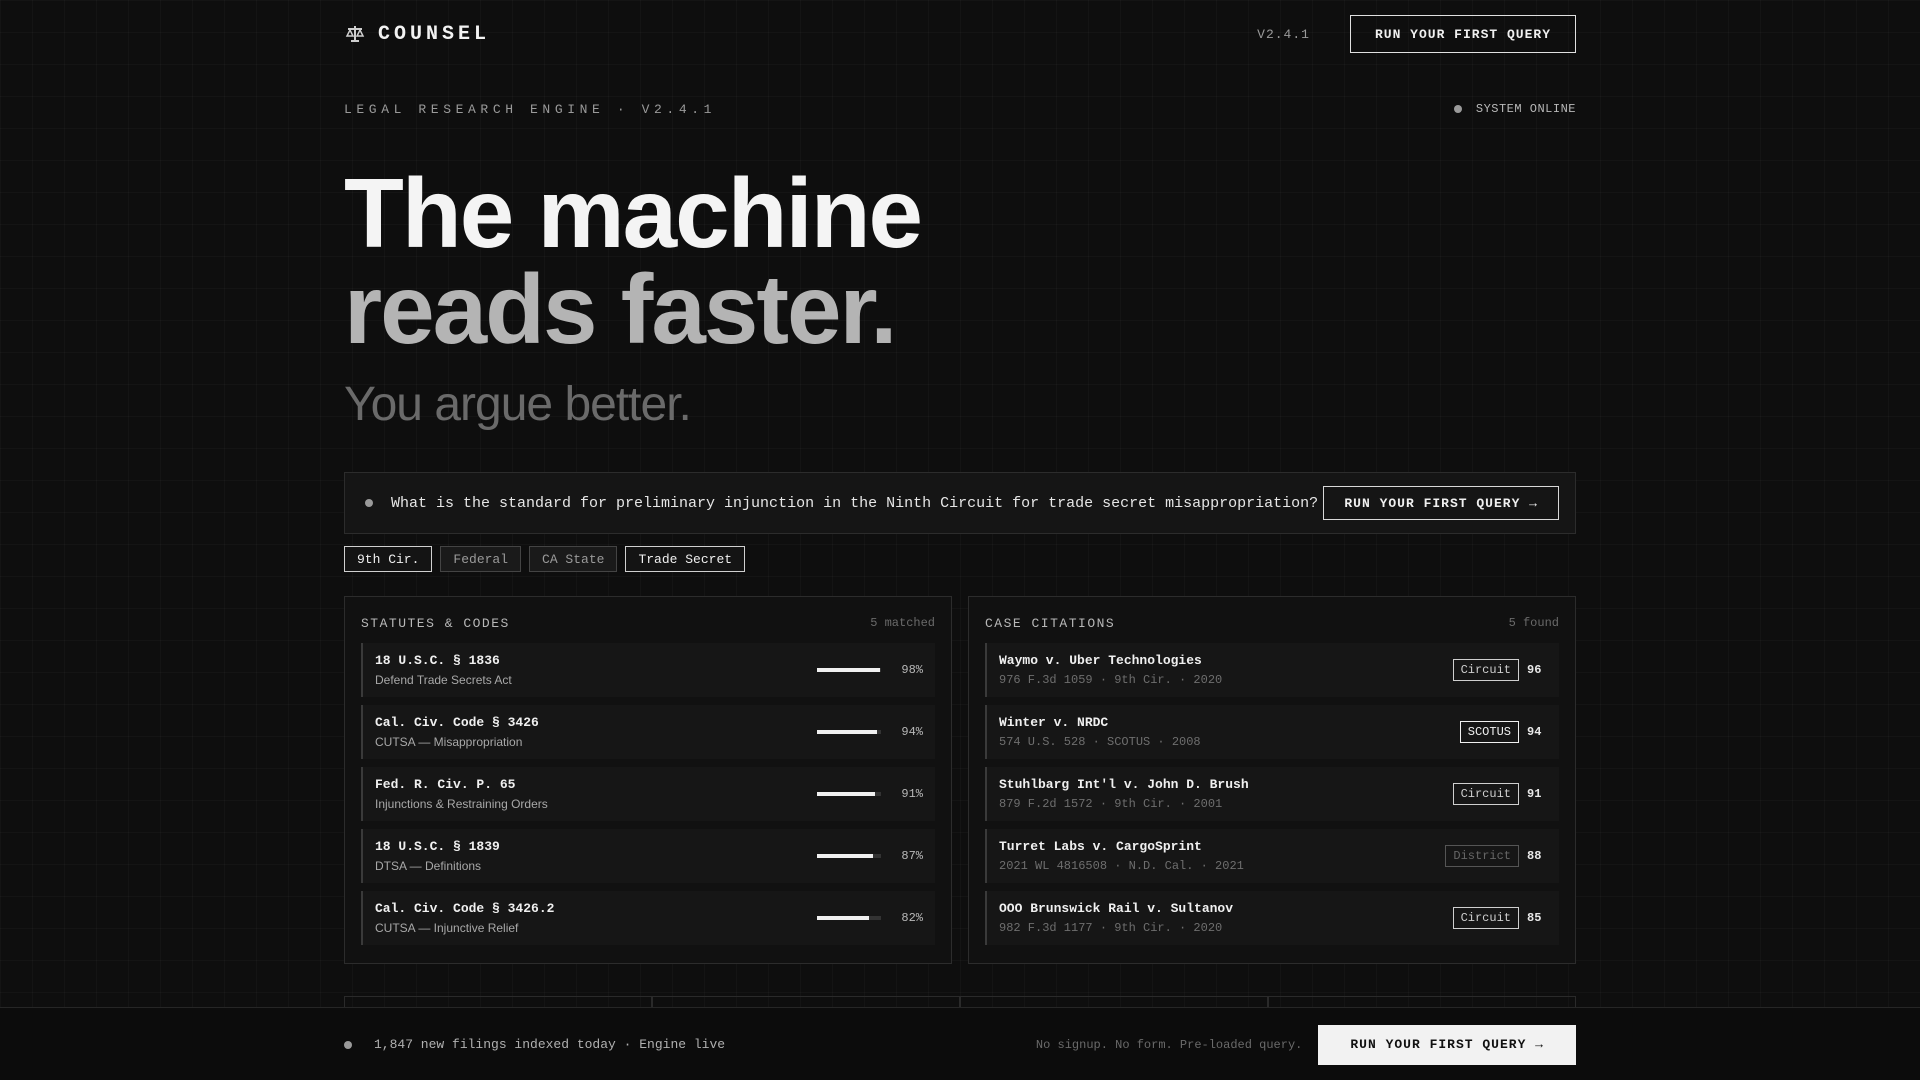 Image resolution: width=1920 pixels, height=1080 pixels. What do you see at coordinates (960, 559) in the screenshot?
I see `filter-chips: 9th Cir. Federal CA State Trade Secret` at bounding box center [960, 559].